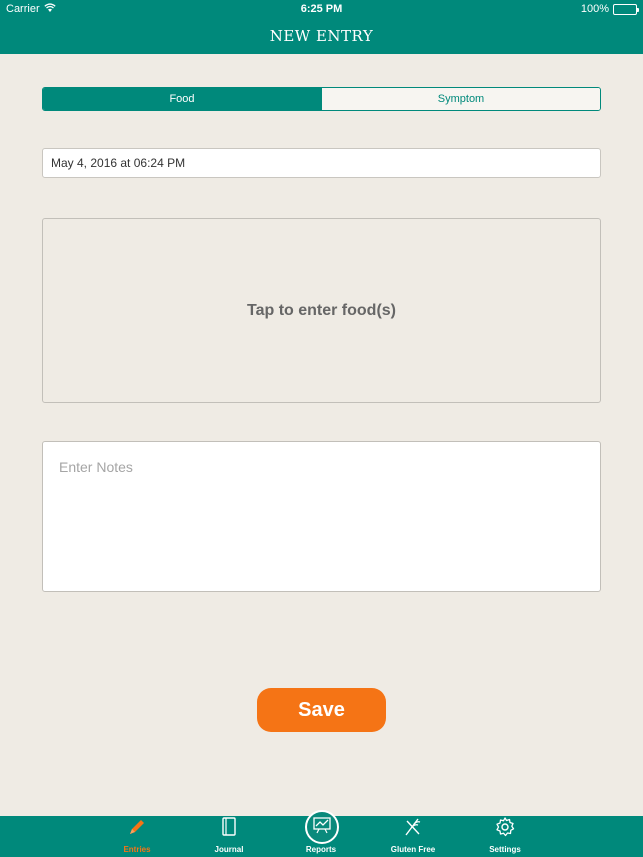 This screenshot has width=643, height=857. Describe the element at coordinates (413, 849) in the screenshot. I see `tab-label: Gluten Free` at that location.